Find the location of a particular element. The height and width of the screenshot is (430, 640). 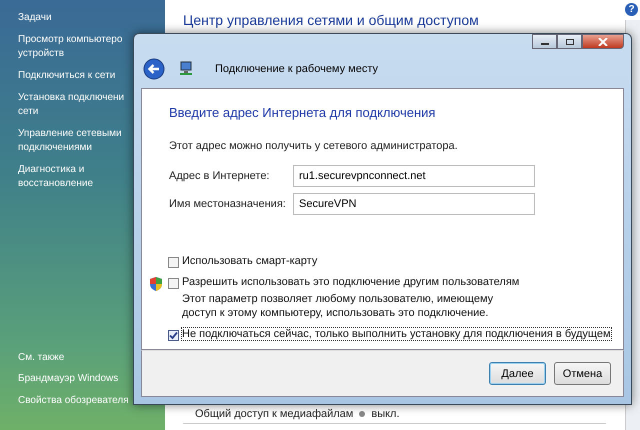

field-label: Имя местоназначения: is located at coordinates (228, 204).